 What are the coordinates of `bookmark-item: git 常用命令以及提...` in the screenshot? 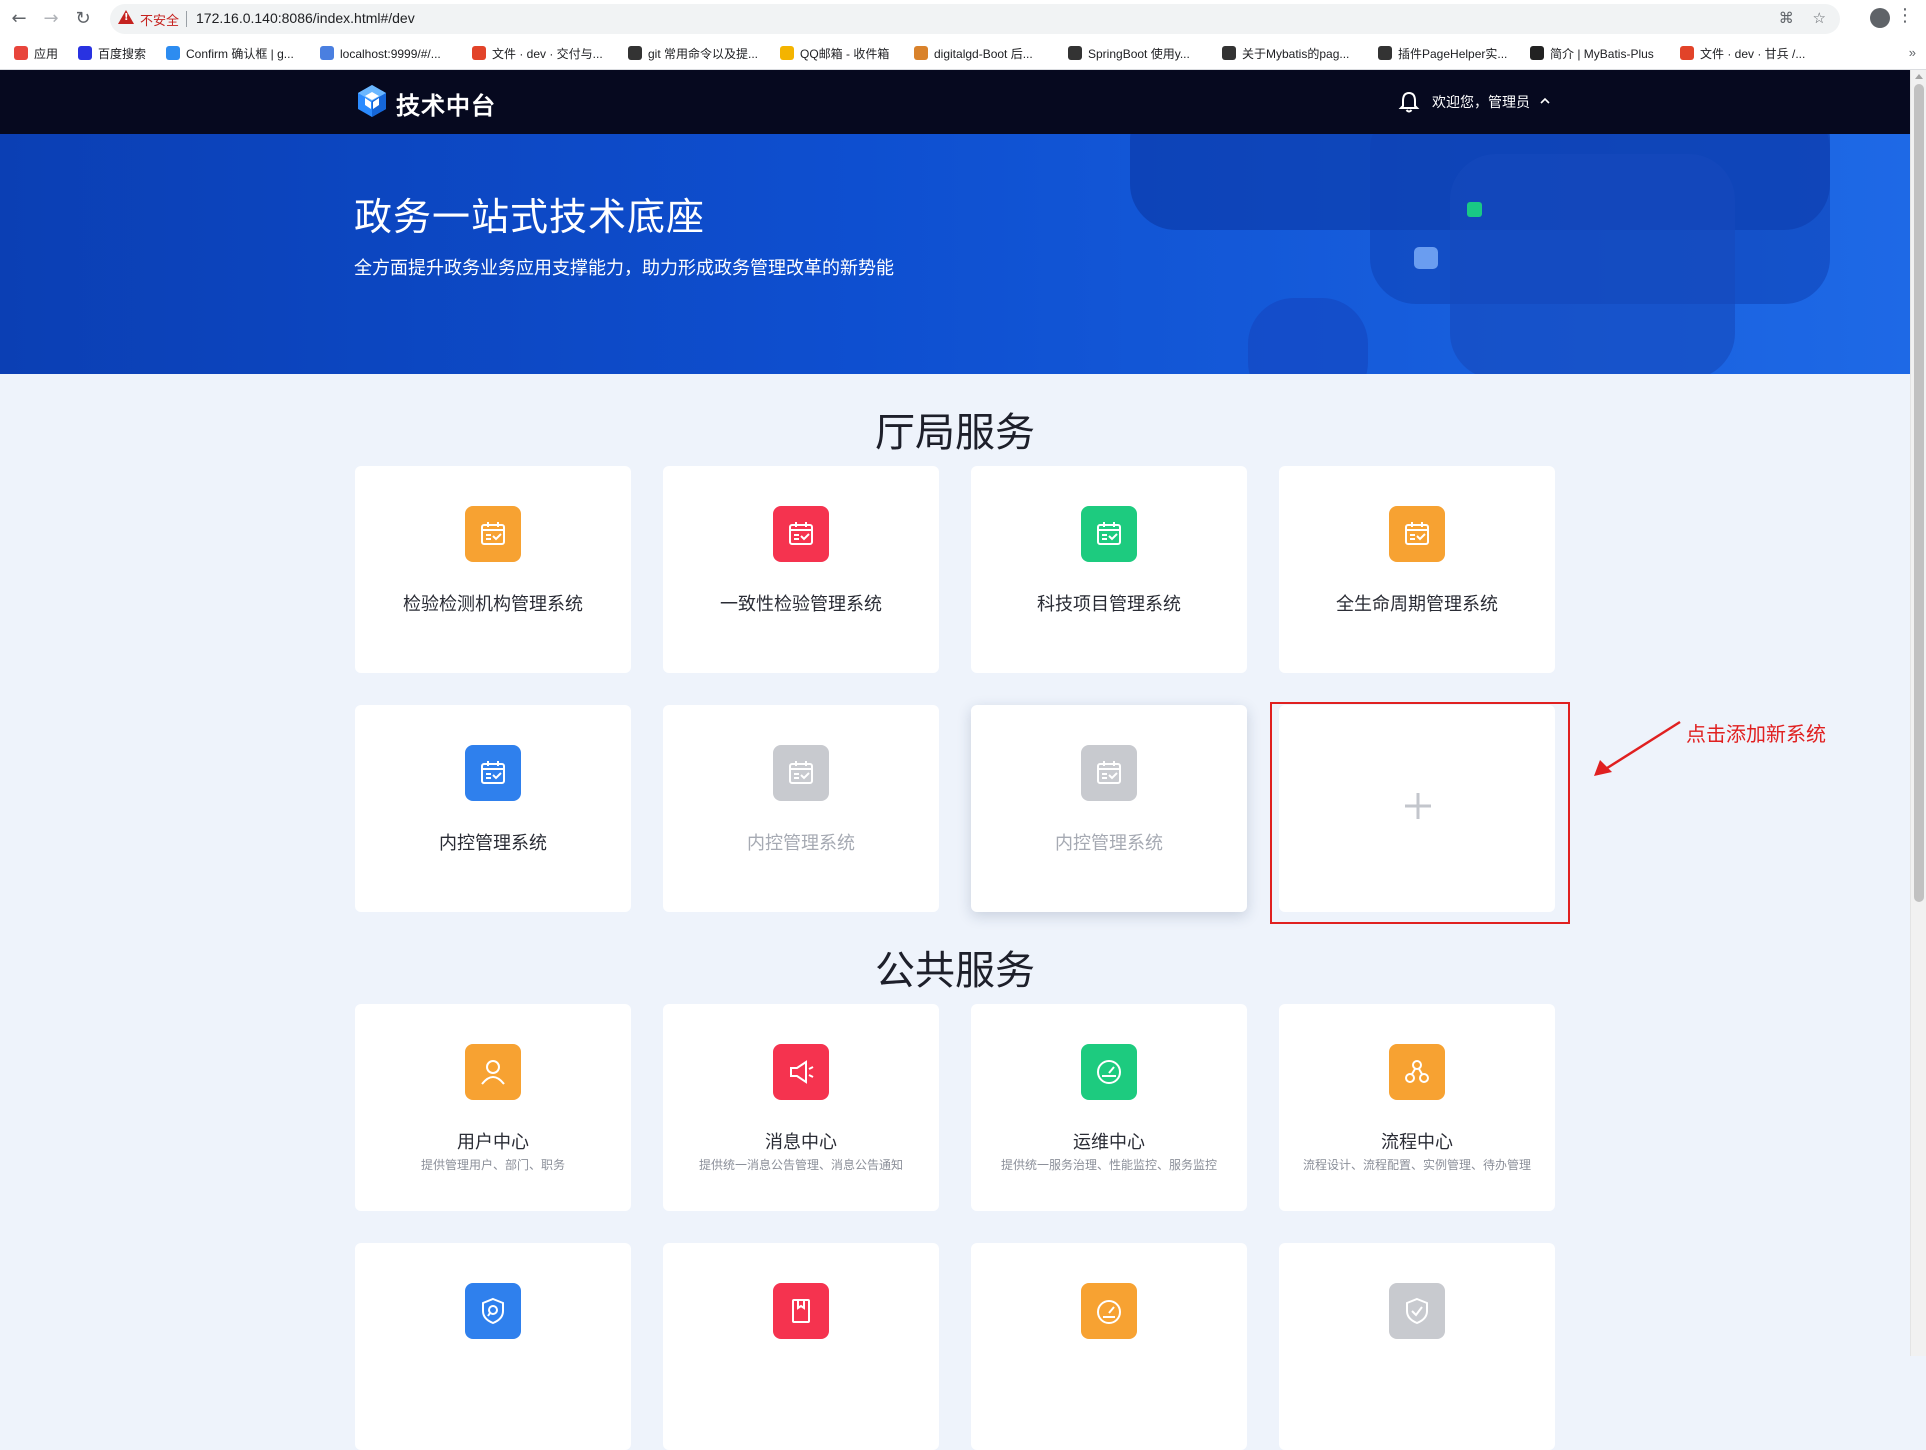 It's located at (693, 54).